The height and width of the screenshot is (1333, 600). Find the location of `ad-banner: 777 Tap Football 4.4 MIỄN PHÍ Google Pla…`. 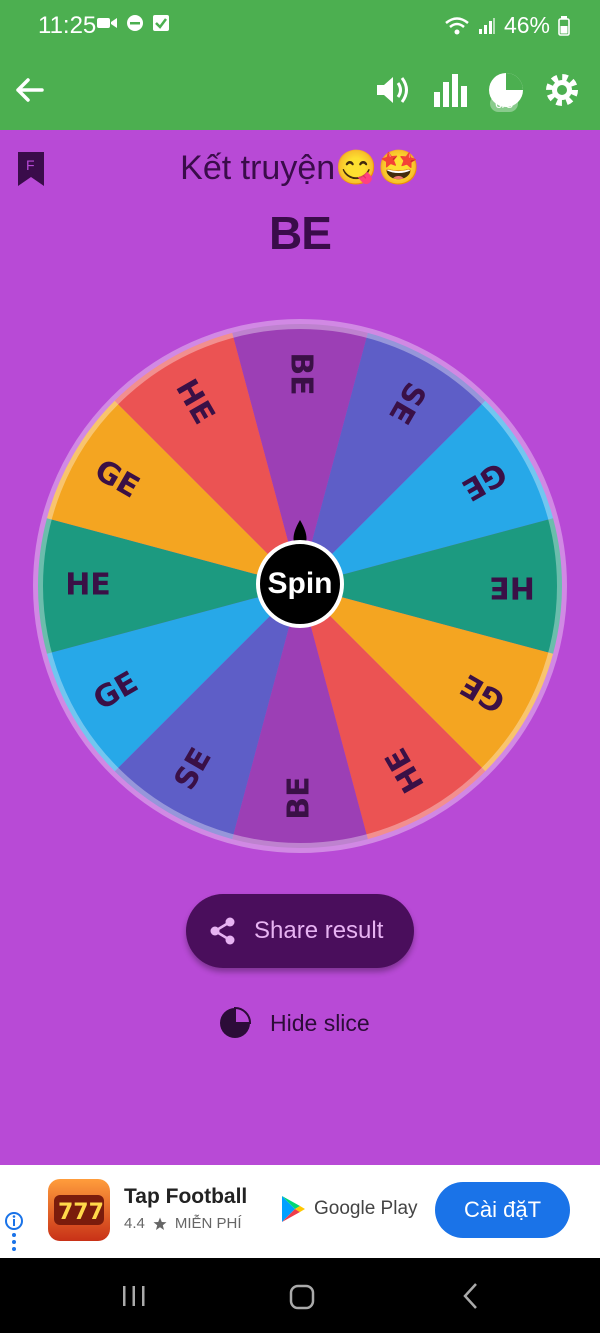

ad-banner: 777 Tap Football 4.4 MIỄN PHÍ Google Pla… is located at coordinates (300, 1211).